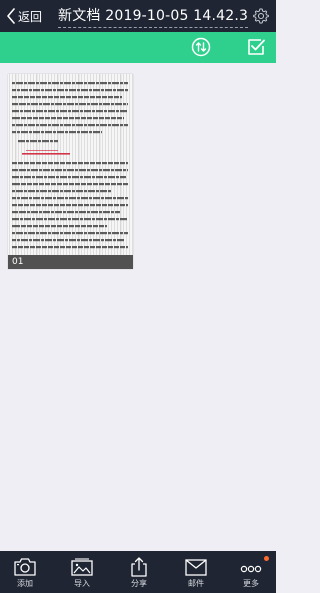 The image size is (320, 593). What do you see at coordinates (266, 558) in the screenshot?
I see `notification-badge` at bounding box center [266, 558].